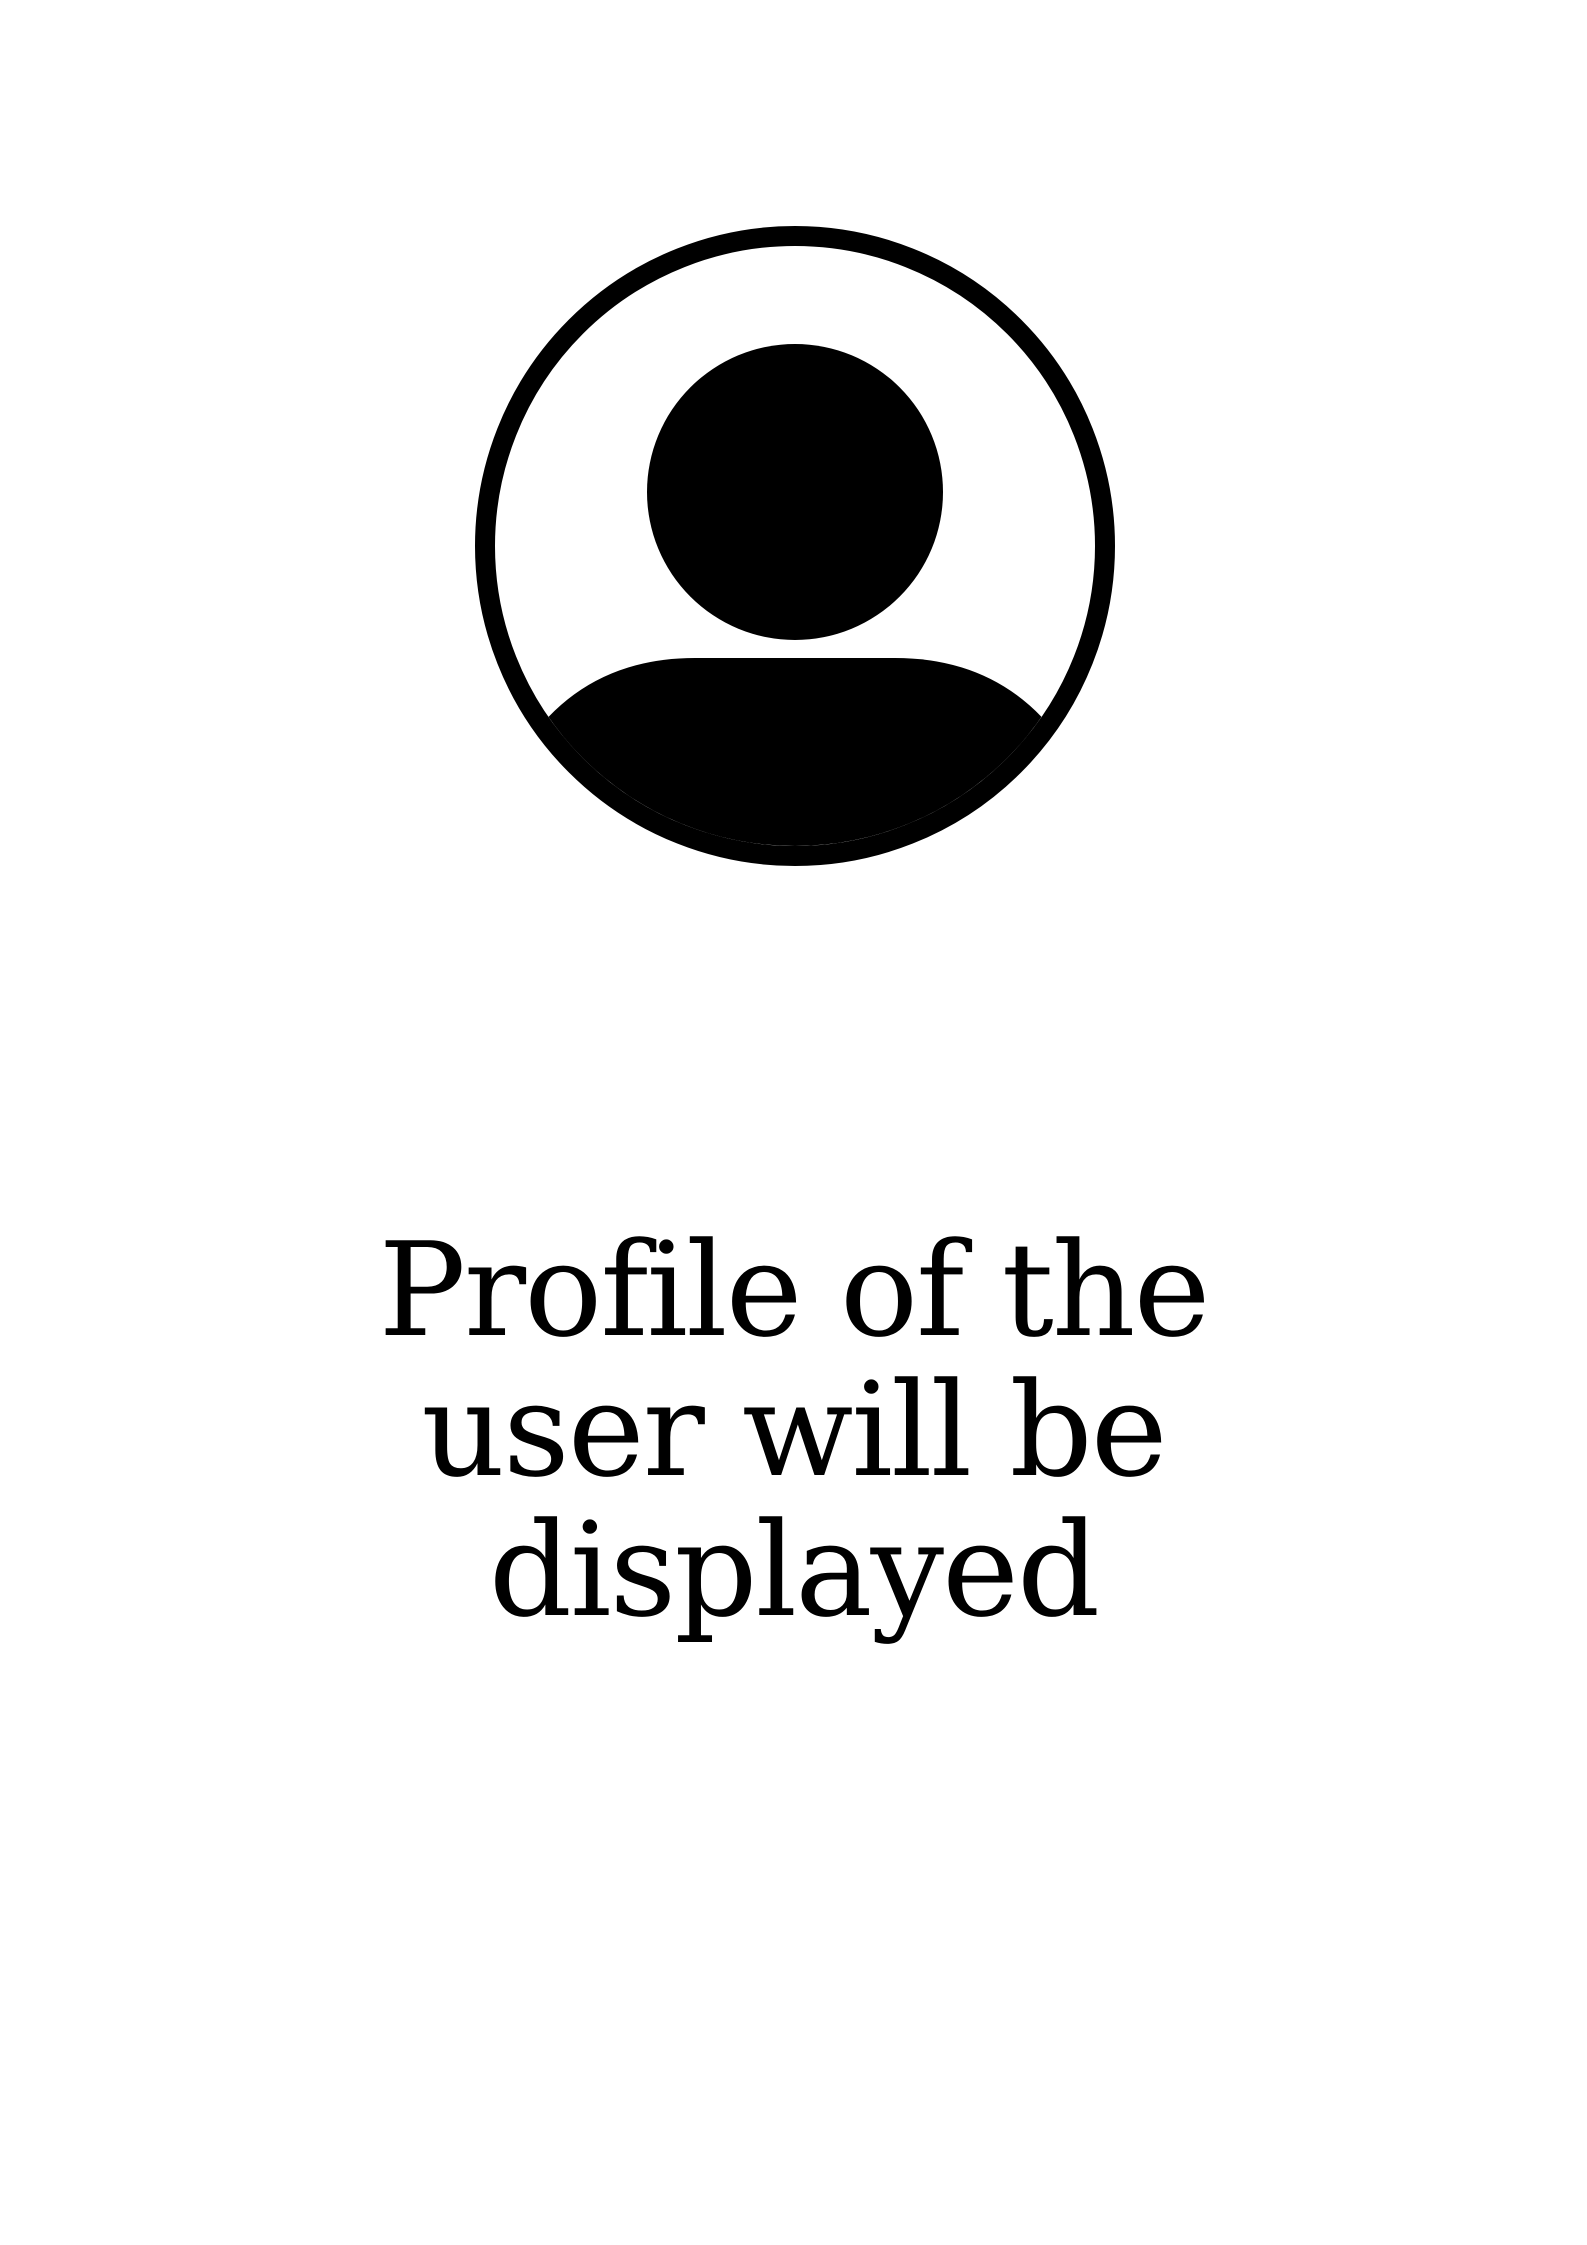  I want to click on message-line-3: displayed, so click(794, 1570).